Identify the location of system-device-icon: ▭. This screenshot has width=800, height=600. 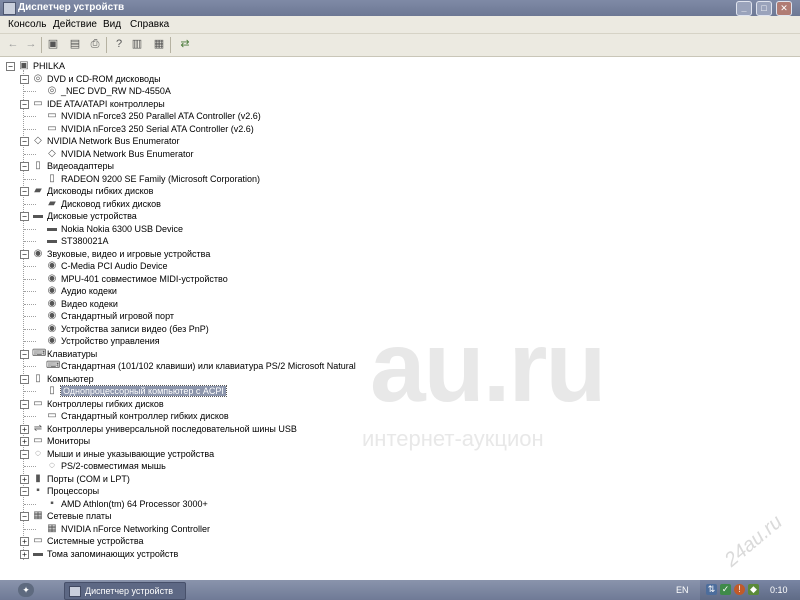
(38, 540).